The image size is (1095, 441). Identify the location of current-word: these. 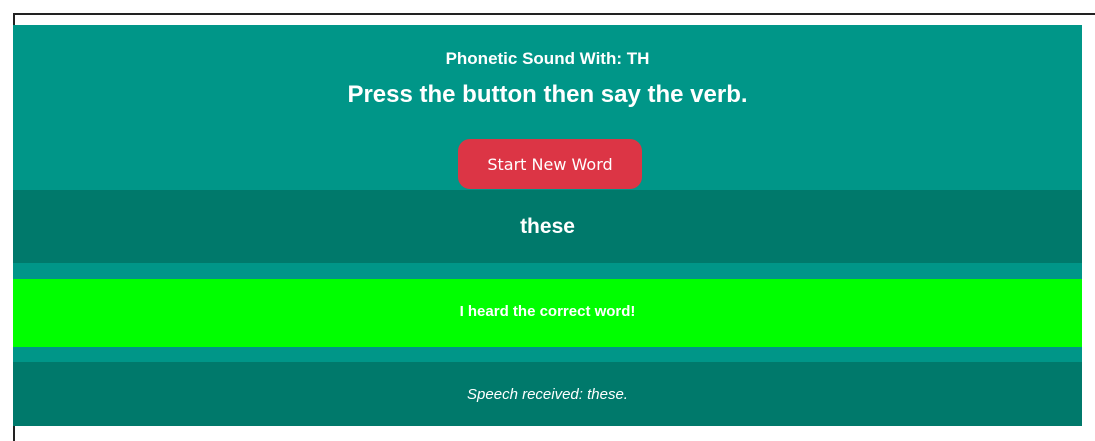
(547, 226).